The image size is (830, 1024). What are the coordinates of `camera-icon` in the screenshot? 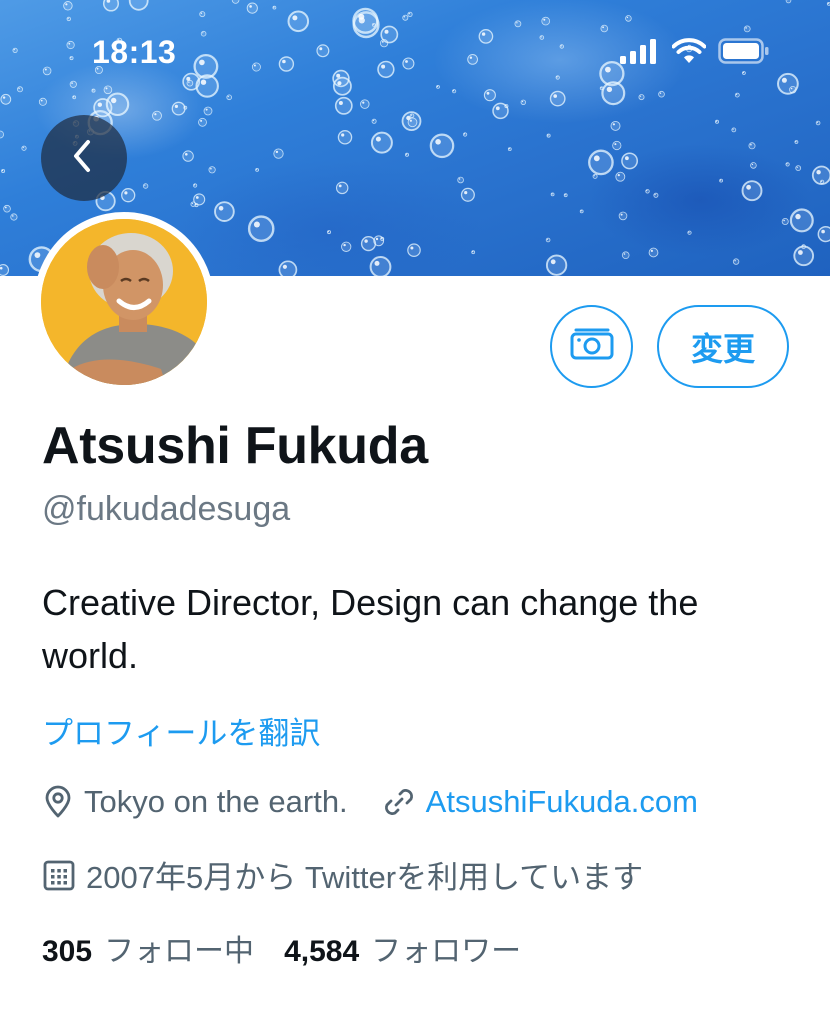 It's located at (592, 346).